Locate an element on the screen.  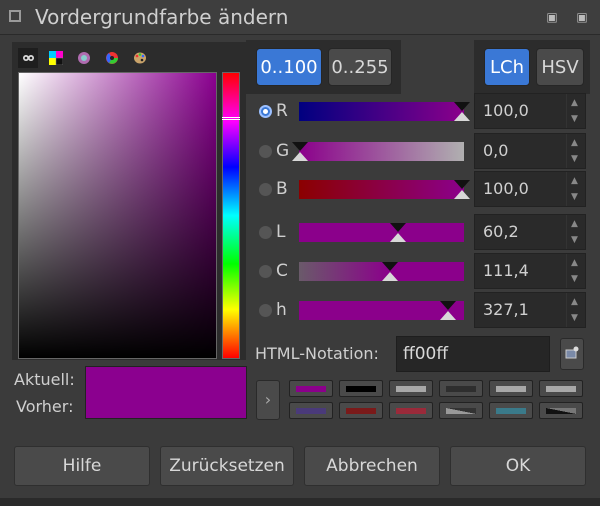
channel-label-c: C is located at coordinates (282, 271).